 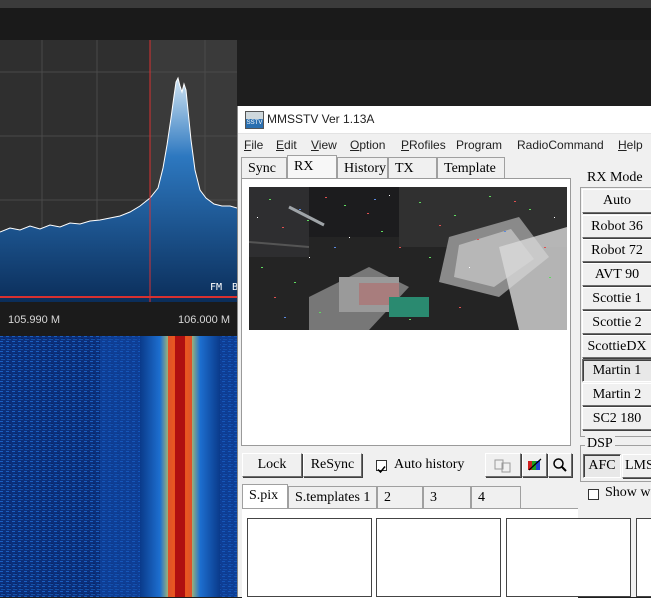 What do you see at coordinates (362, 168) in the screenshot?
I see `tab-history: History` at bounding box center [362, 168].